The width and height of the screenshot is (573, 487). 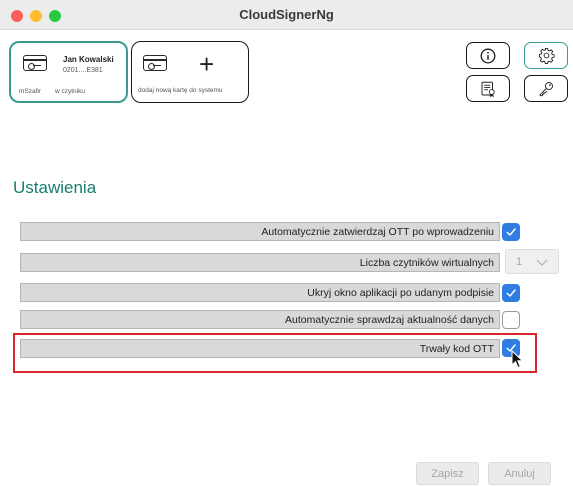 I want to click on card-number: 0201....E381, so click(x=83, y=70).